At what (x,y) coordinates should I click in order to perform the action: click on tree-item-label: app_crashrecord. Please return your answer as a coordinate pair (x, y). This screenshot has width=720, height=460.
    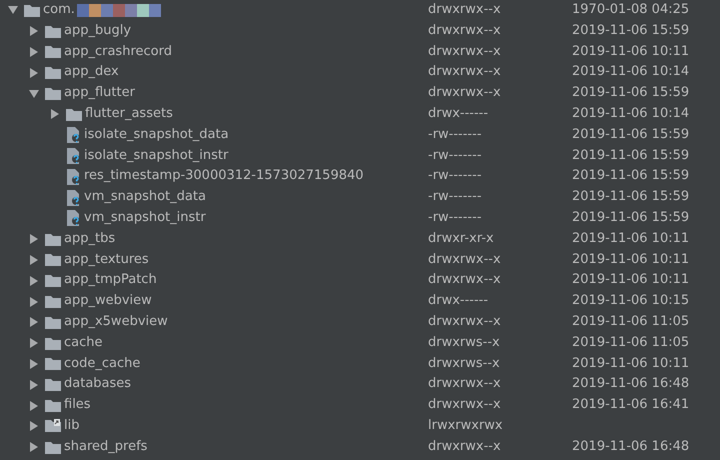
    Looking at the image, I should click on (118, 52).